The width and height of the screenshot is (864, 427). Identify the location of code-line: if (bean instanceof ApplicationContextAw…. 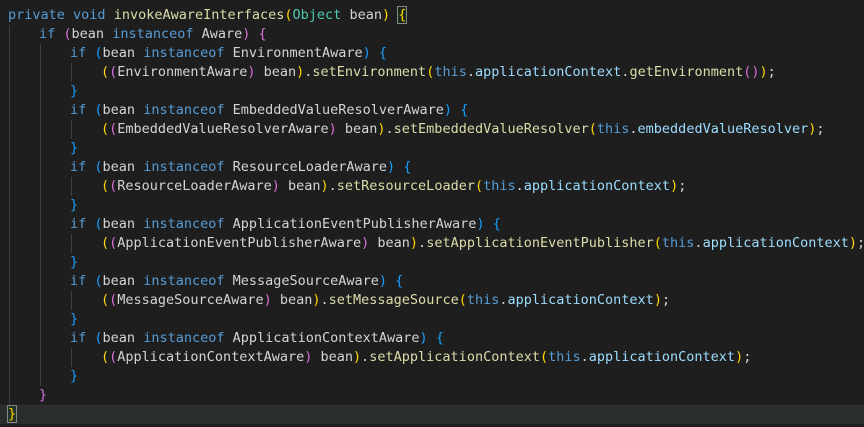
(432, 338).